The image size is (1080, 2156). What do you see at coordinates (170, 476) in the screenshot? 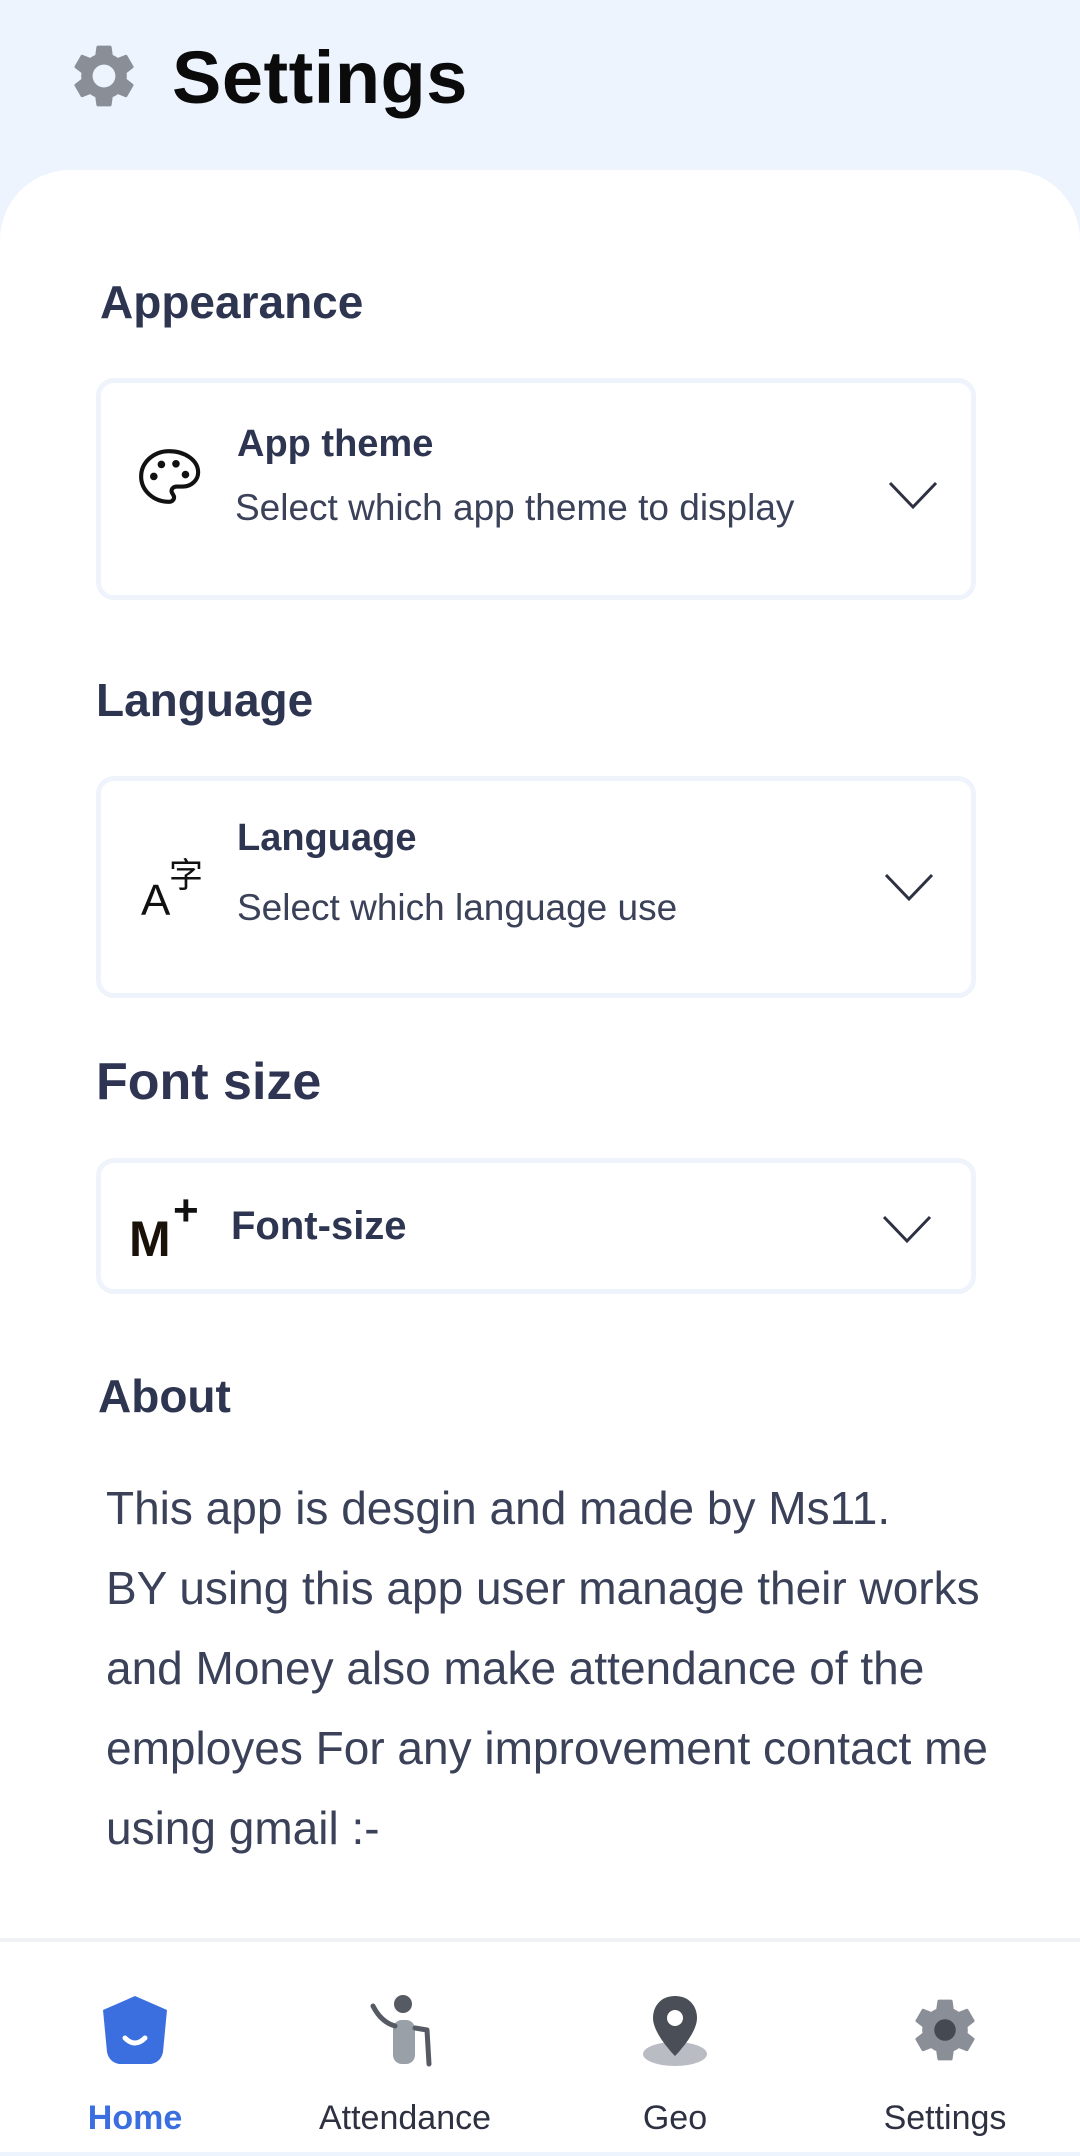
I see `palette-icon` at bounding box center [170, 476].